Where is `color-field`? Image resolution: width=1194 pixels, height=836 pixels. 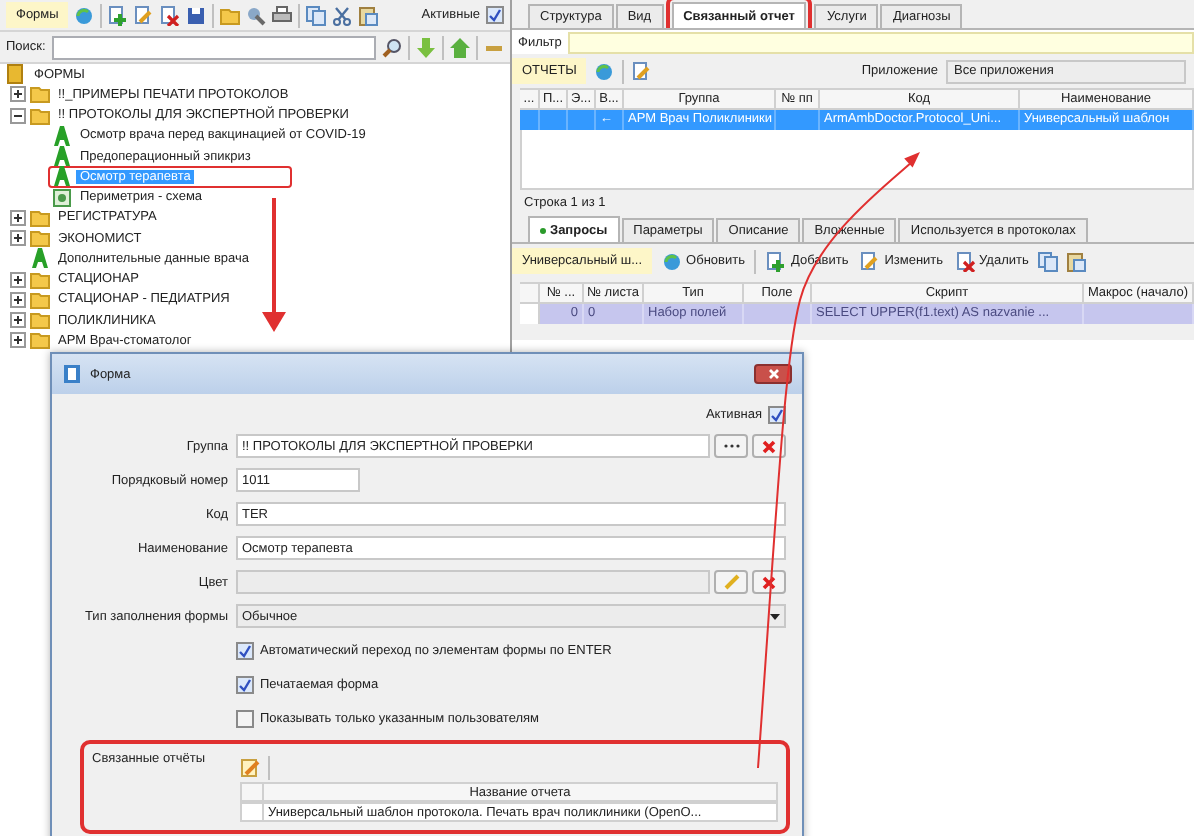
color-field is located at coordinates (473, 582).